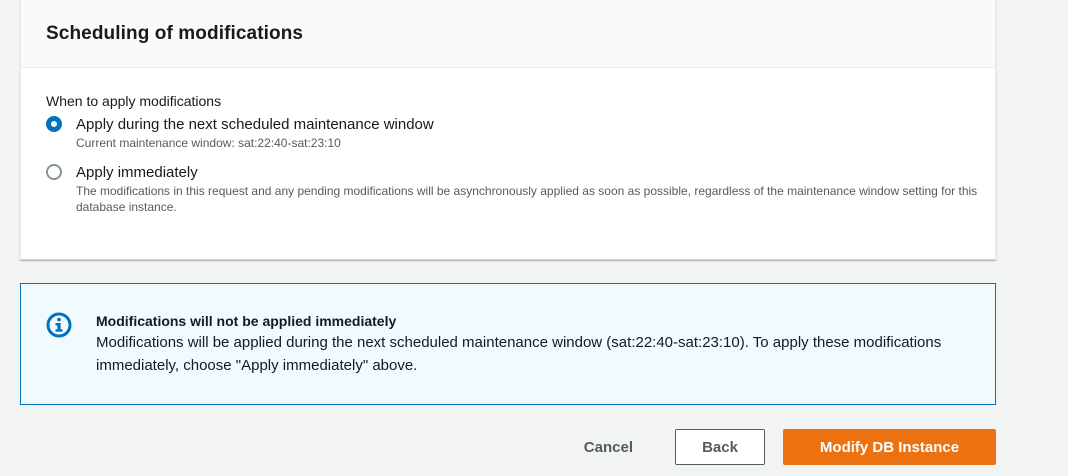 The height and width of the screenshot is (476, 1068). What do you see at coordinates (134, 101) in the screenshot?
I see `when-to-apply-label: When to apply modifications` at bounding box center [134, 101].